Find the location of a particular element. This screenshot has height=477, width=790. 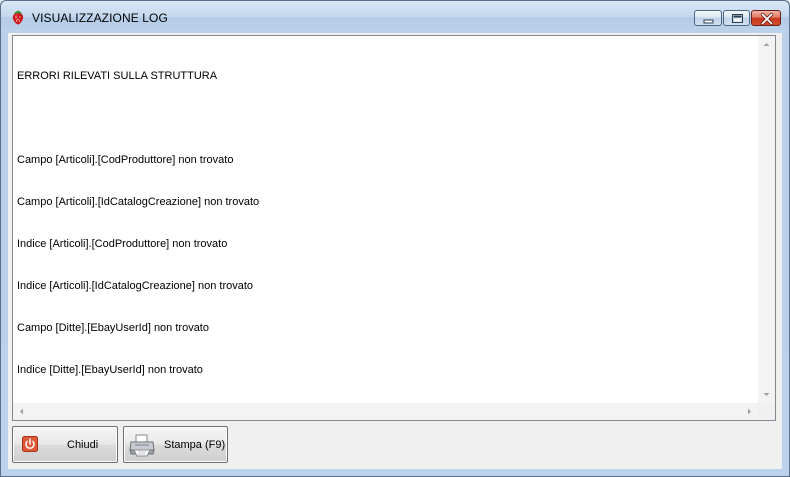

log-line-blank is located at coordinates (384, 118).